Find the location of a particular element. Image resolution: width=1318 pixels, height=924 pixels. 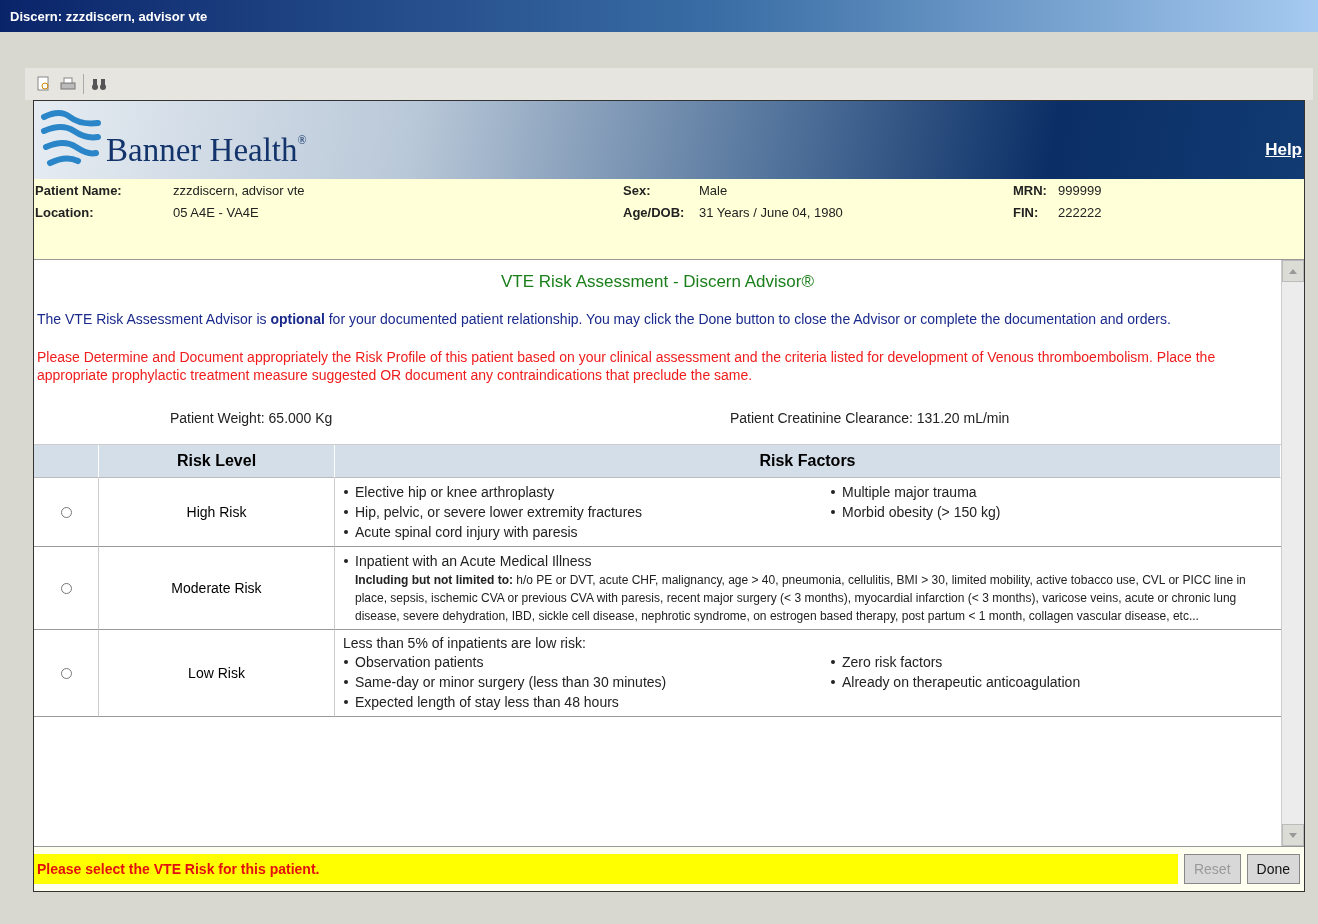

field-value: zzzdiscern, advisor vte is located at coordinates (239, 191).